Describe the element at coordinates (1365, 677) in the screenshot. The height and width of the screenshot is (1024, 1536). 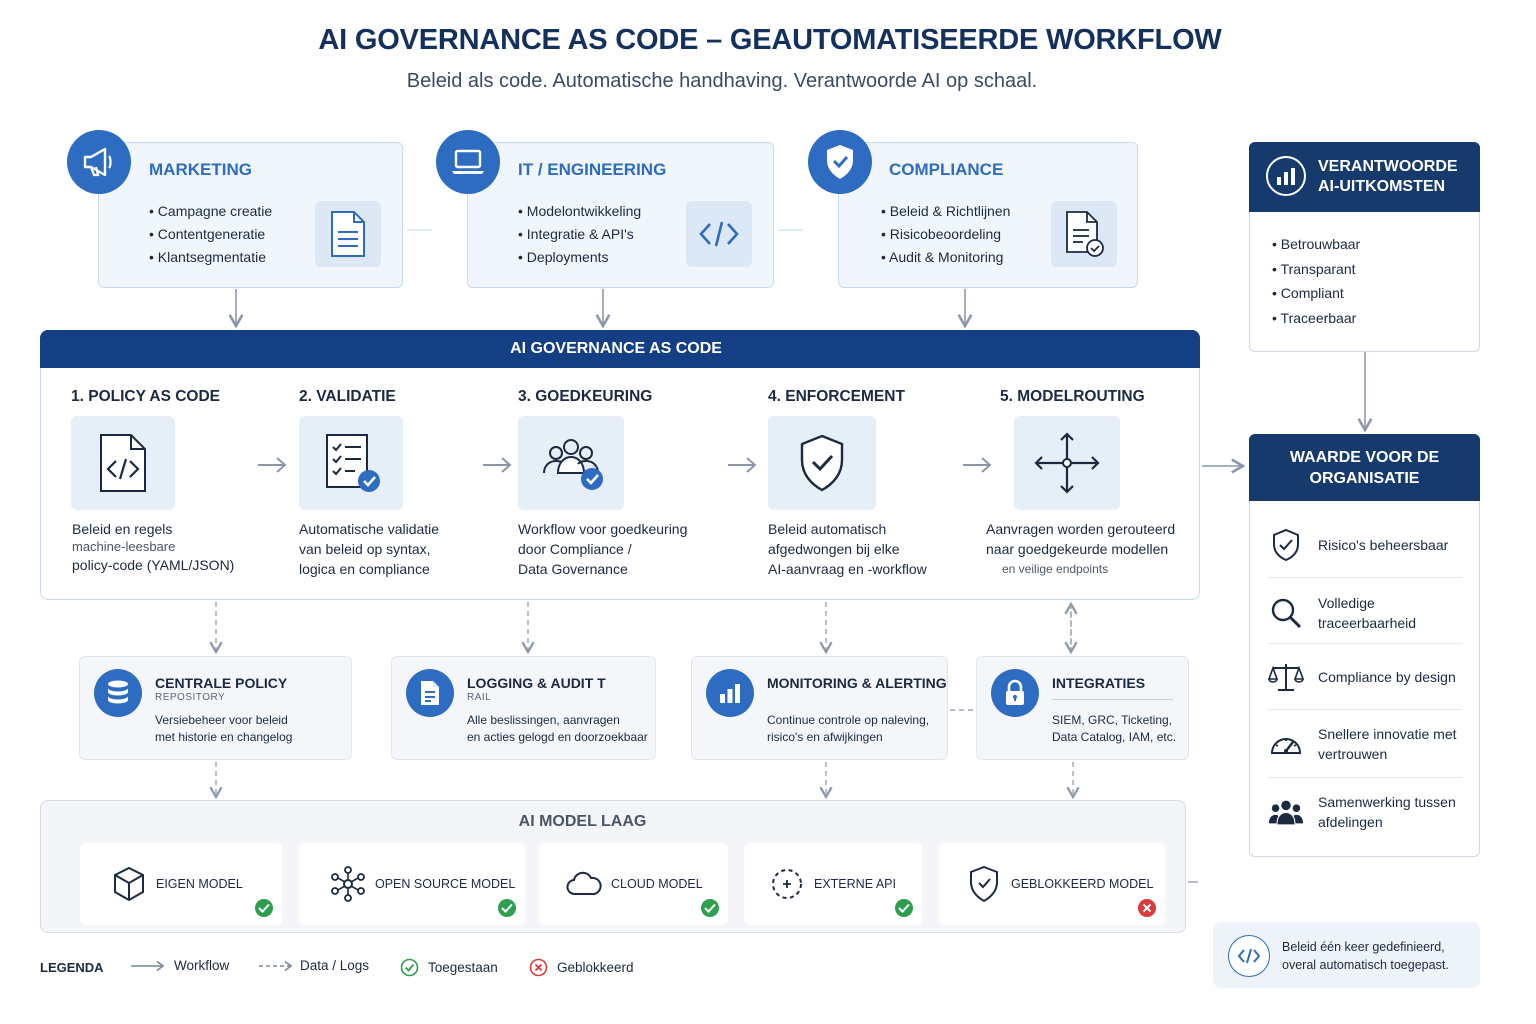
I see `value-item-compliance: Compliance by design` at that location.